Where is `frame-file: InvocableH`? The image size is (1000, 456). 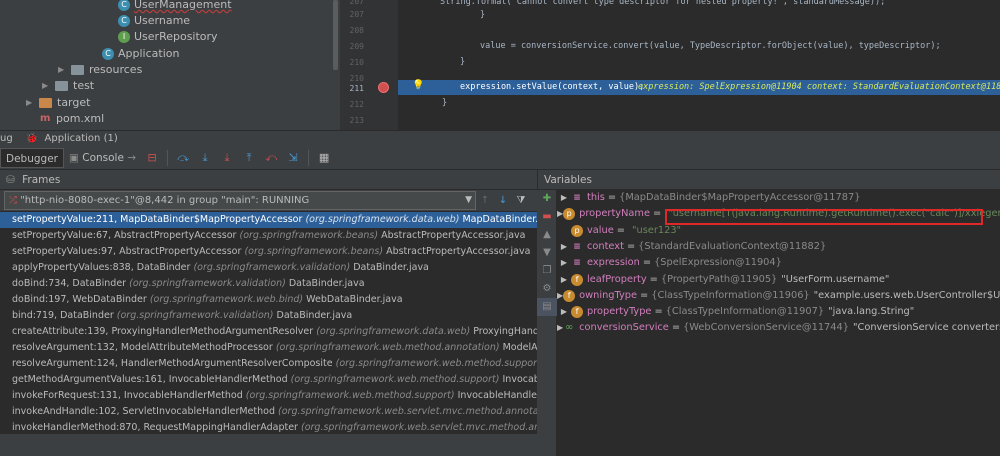 frame-file: InvocableH is located at coordinates (520, 379).